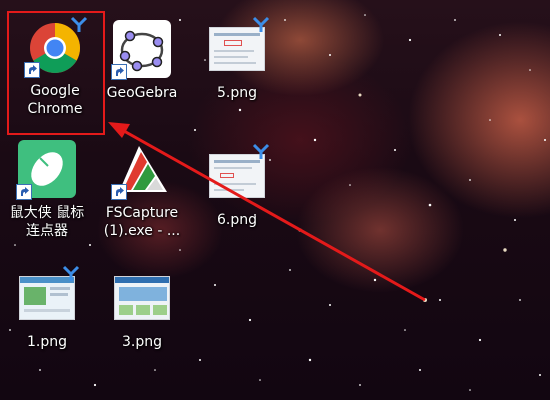  I want to click on image-thumbnail, so click(142, 298).